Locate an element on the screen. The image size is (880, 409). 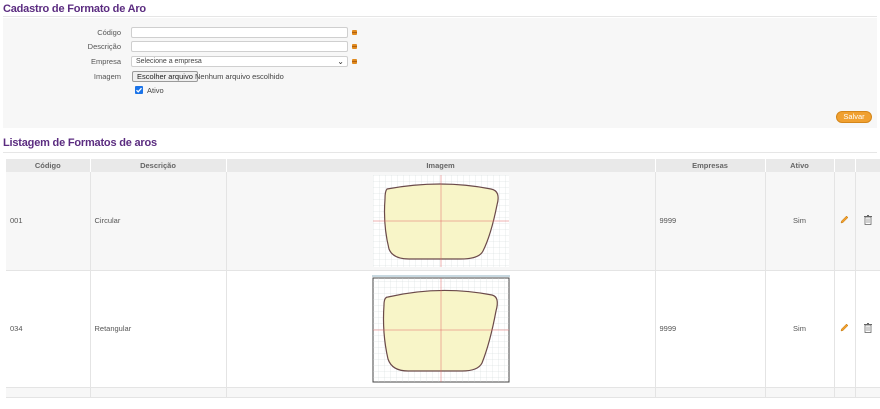
col-codigo: Código is located at coordinates (48, 165).